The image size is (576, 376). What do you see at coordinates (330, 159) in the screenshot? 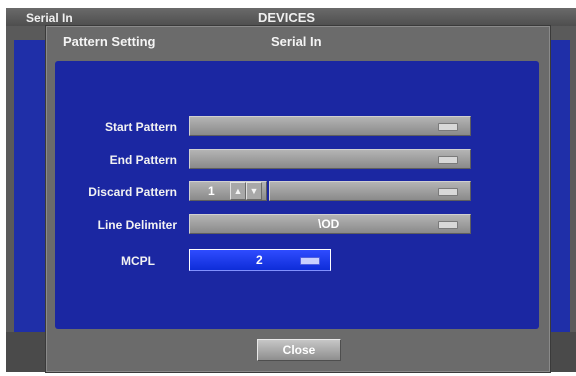
I see `end-pattern-field` at bounding box center [330, 159].